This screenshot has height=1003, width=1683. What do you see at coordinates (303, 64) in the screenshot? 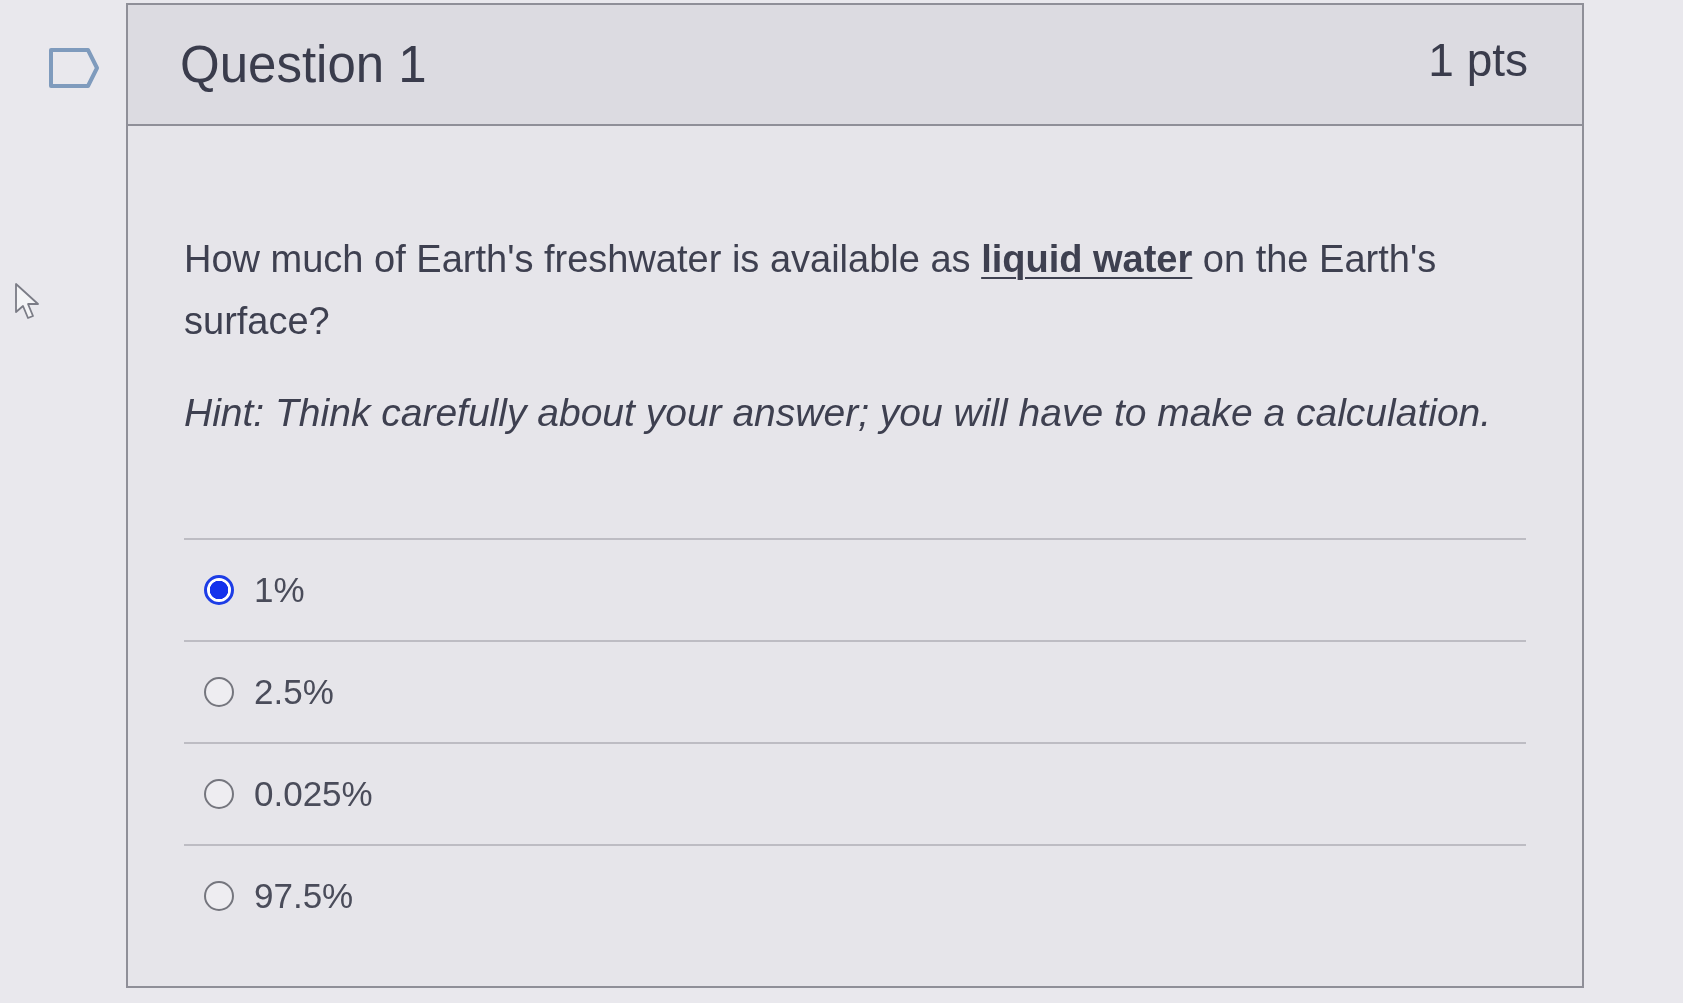
I see `question-title: Question 1` at bounding box center [303, 64].